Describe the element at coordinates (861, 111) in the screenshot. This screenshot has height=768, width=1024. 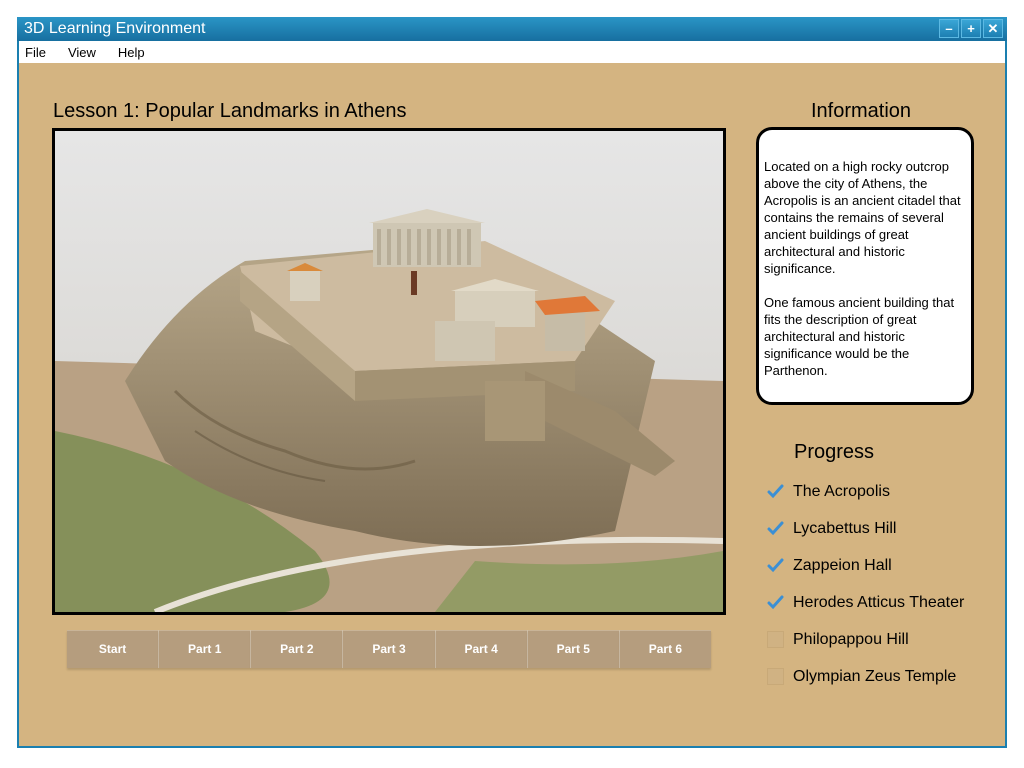
I see `information-heading: Information` at that location.